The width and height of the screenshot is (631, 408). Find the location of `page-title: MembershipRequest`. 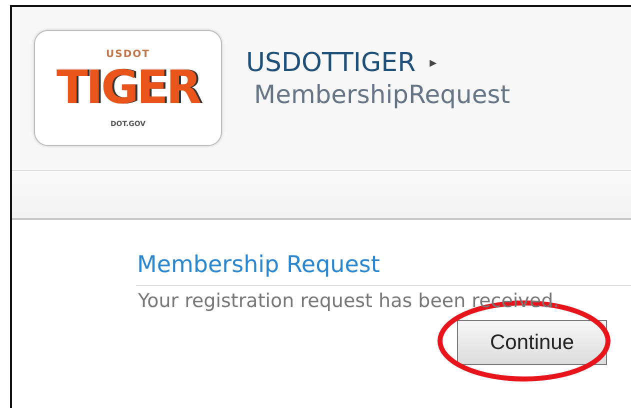

page-title: MembershipRequest is located at coordinates (382, 94).